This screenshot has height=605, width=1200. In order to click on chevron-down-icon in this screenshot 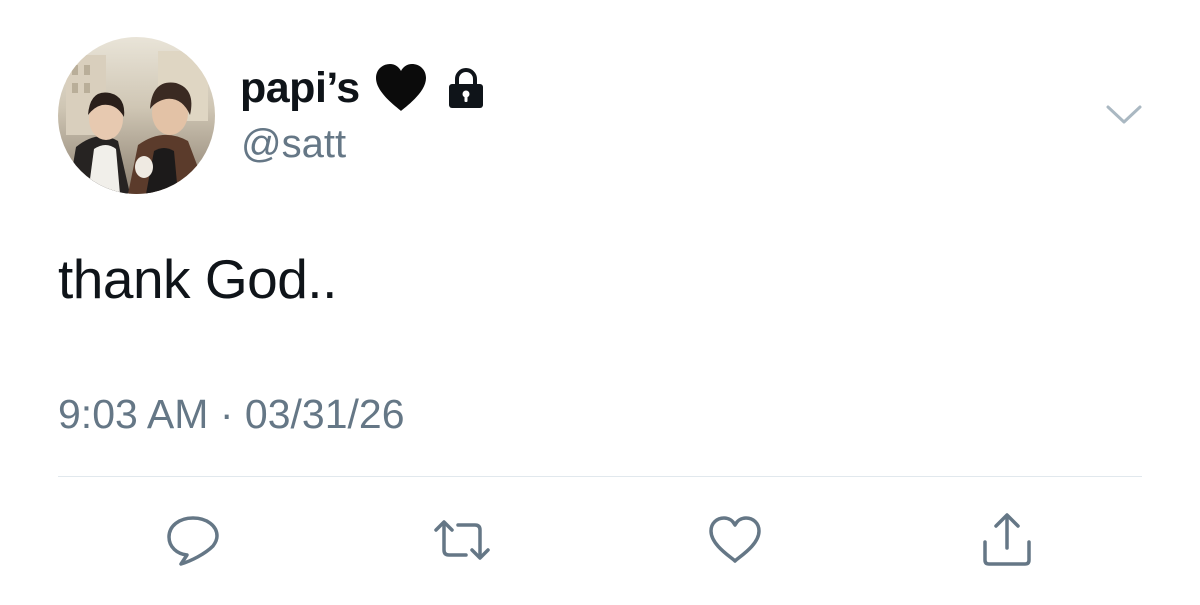, I will do `click(1124, 114)`.